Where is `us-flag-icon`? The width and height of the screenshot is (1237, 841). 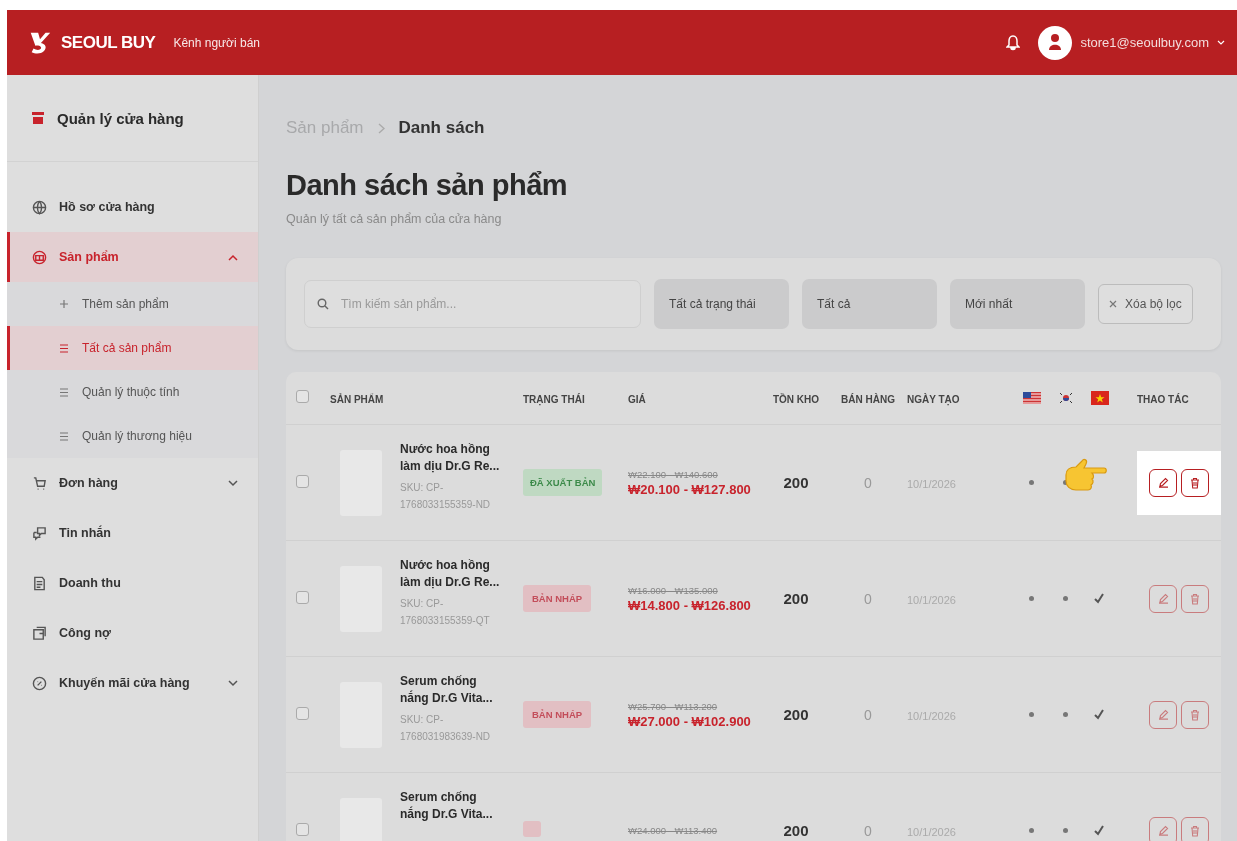
us-flag-icon is located at coordinates (1032, 398).